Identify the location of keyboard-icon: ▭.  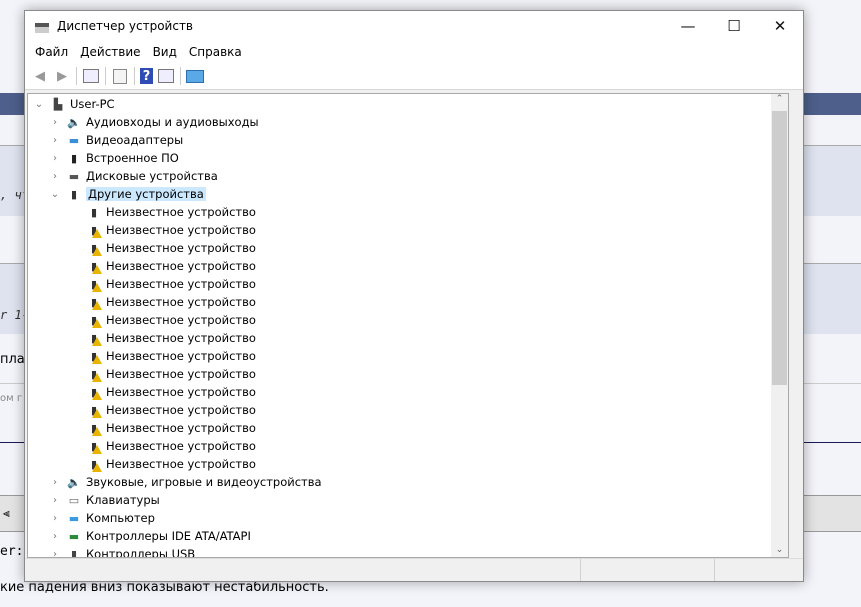
(74, 500).